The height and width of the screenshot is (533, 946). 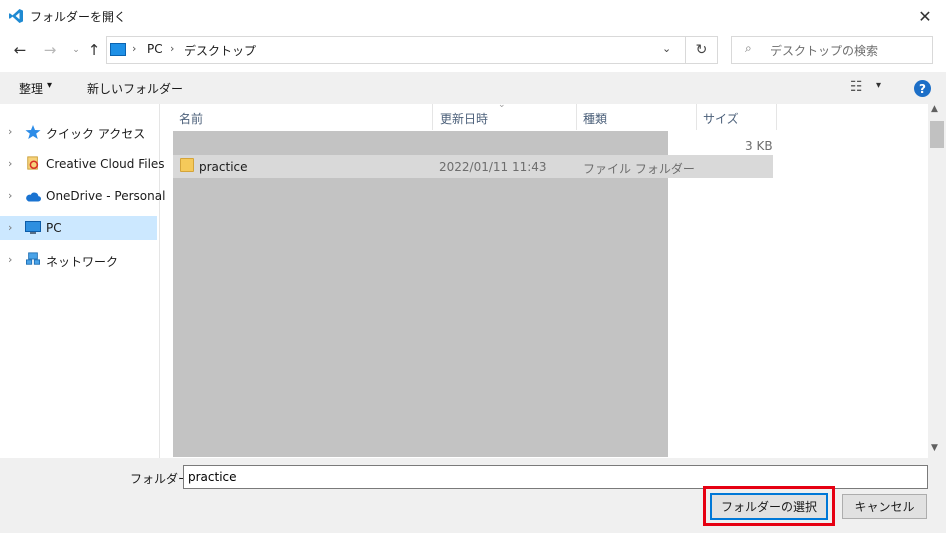 What do you see at coordinates (78, 228) in the screenshot?
I see `sidebar-selection-highlight` at bounding box center [78, 228].